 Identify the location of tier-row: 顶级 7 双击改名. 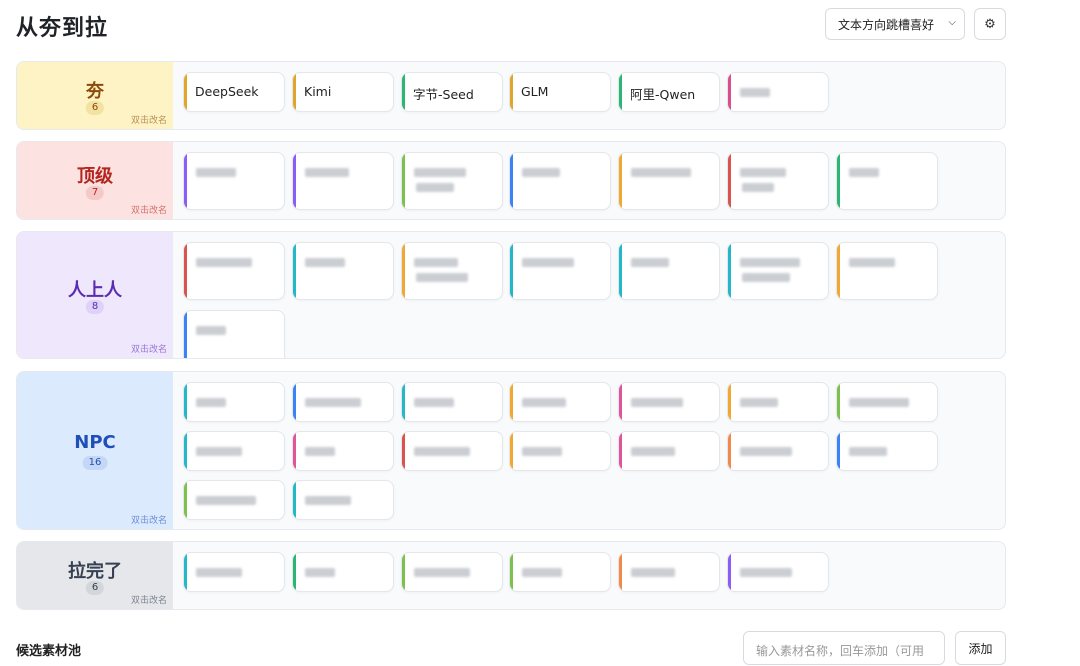
(511, 180).